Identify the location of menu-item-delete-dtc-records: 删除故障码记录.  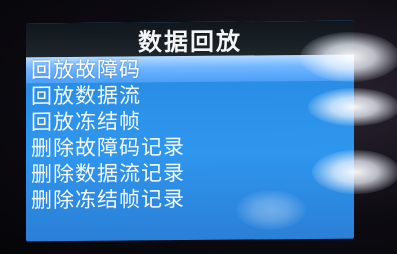
(190, 147).